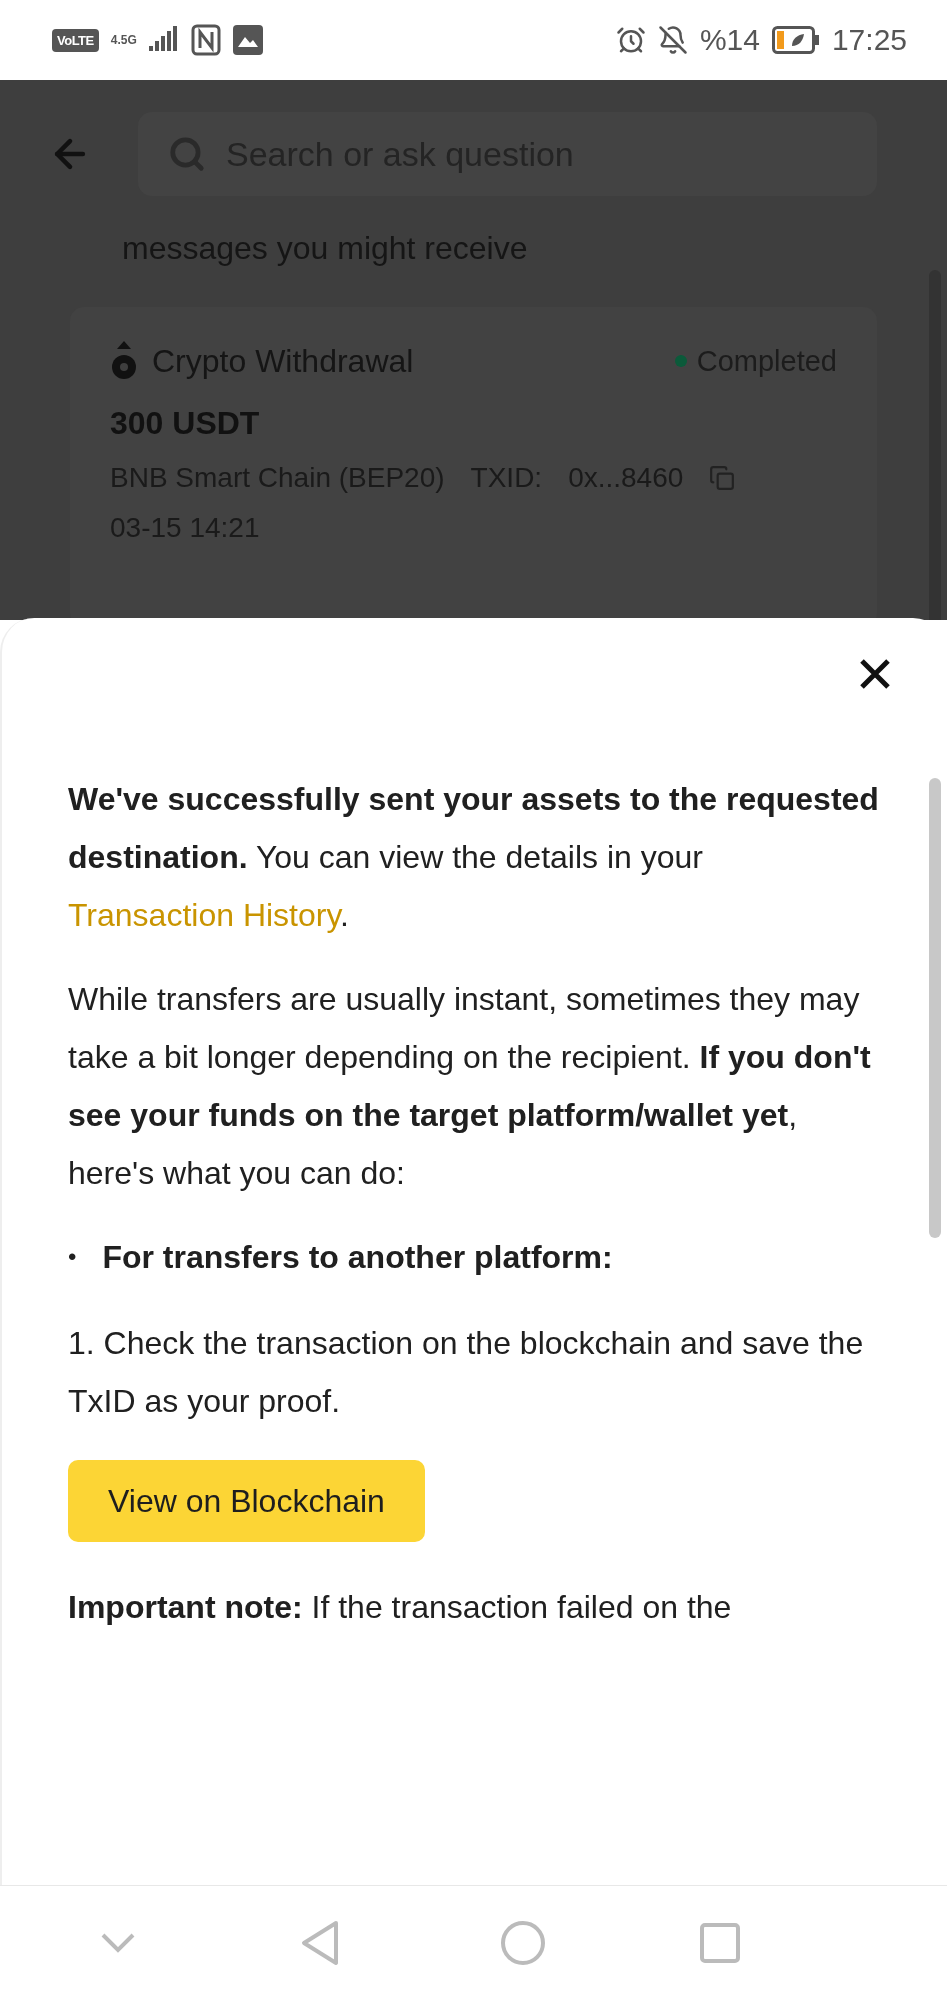 This screenshot has height=2000, width=947. I want to click on battery-icon, so click(795, 40).